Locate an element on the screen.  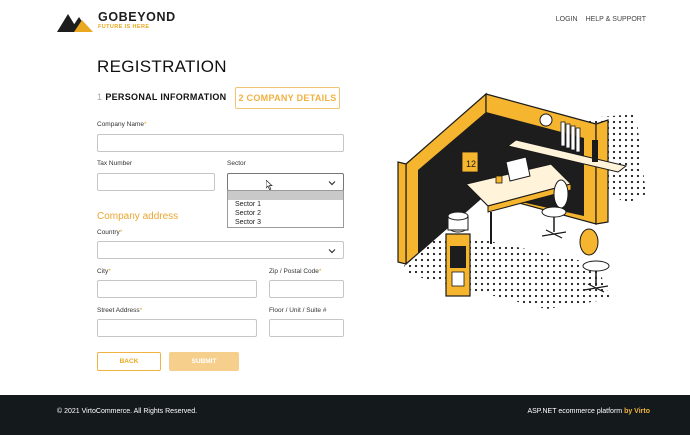
login-link: LOGIN is located at coordinates (567, 19).